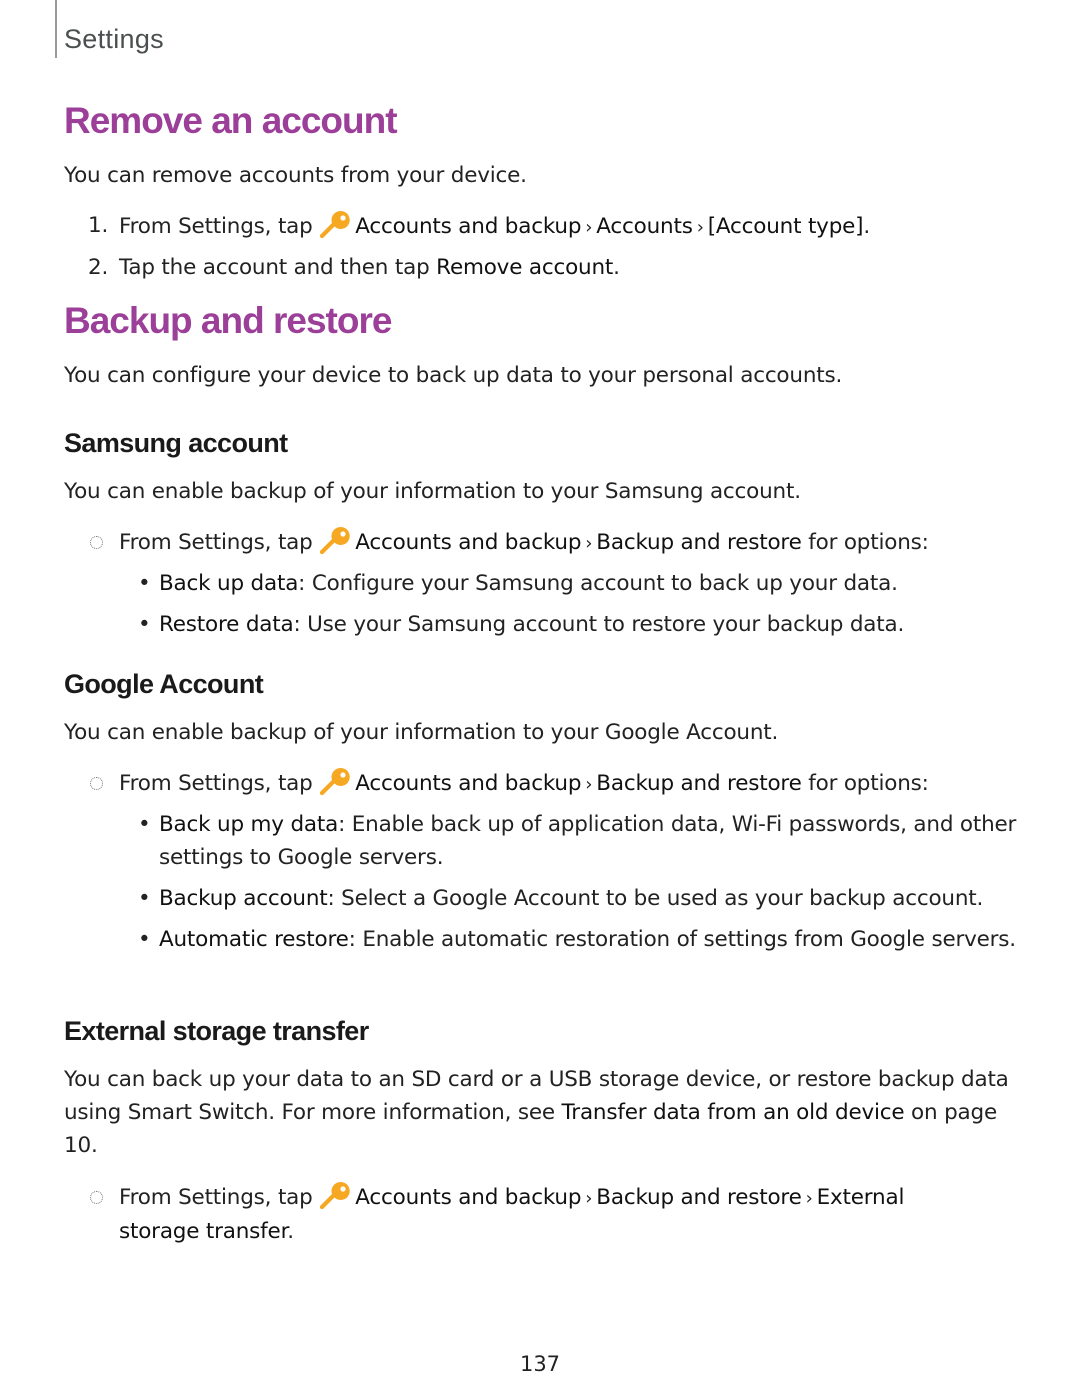 This screenshot has height=1397, width=1080. I want to click on option-term: Restore data, so click(226, 624).